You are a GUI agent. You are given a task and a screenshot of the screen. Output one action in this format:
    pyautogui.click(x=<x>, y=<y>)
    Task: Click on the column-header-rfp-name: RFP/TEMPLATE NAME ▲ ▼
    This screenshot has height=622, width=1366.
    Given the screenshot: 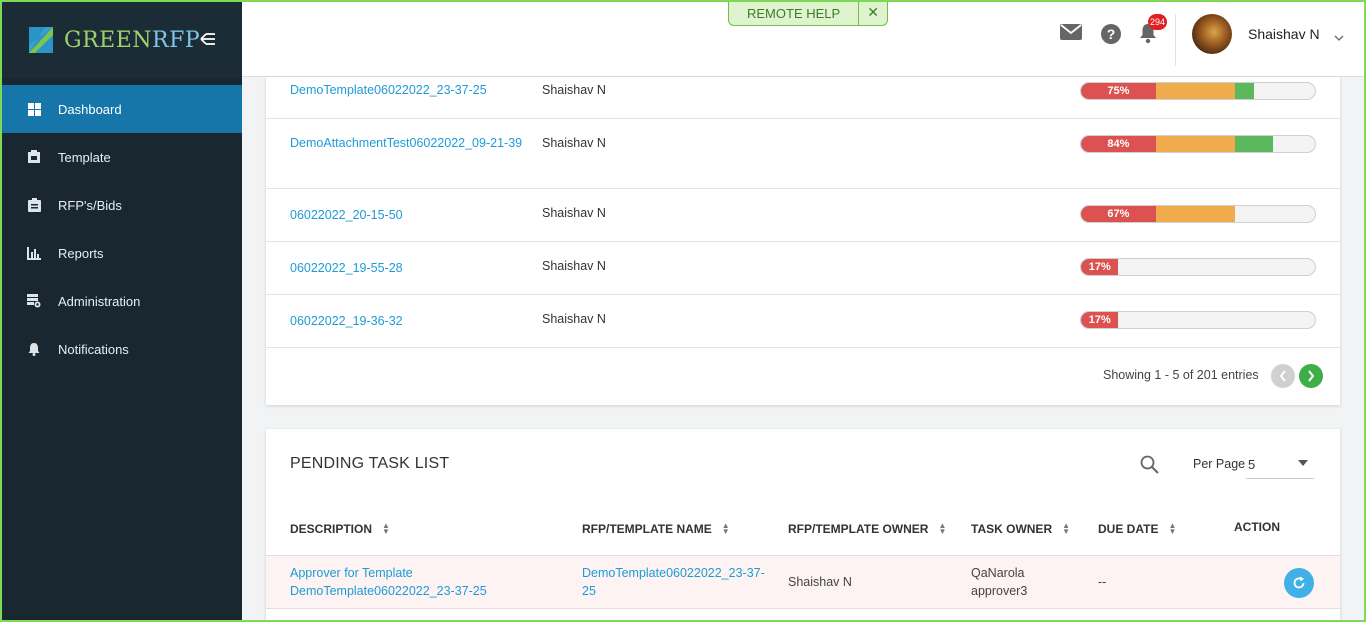 What is the action you would take?
    pyautogui.click(x=656, y=529)
    